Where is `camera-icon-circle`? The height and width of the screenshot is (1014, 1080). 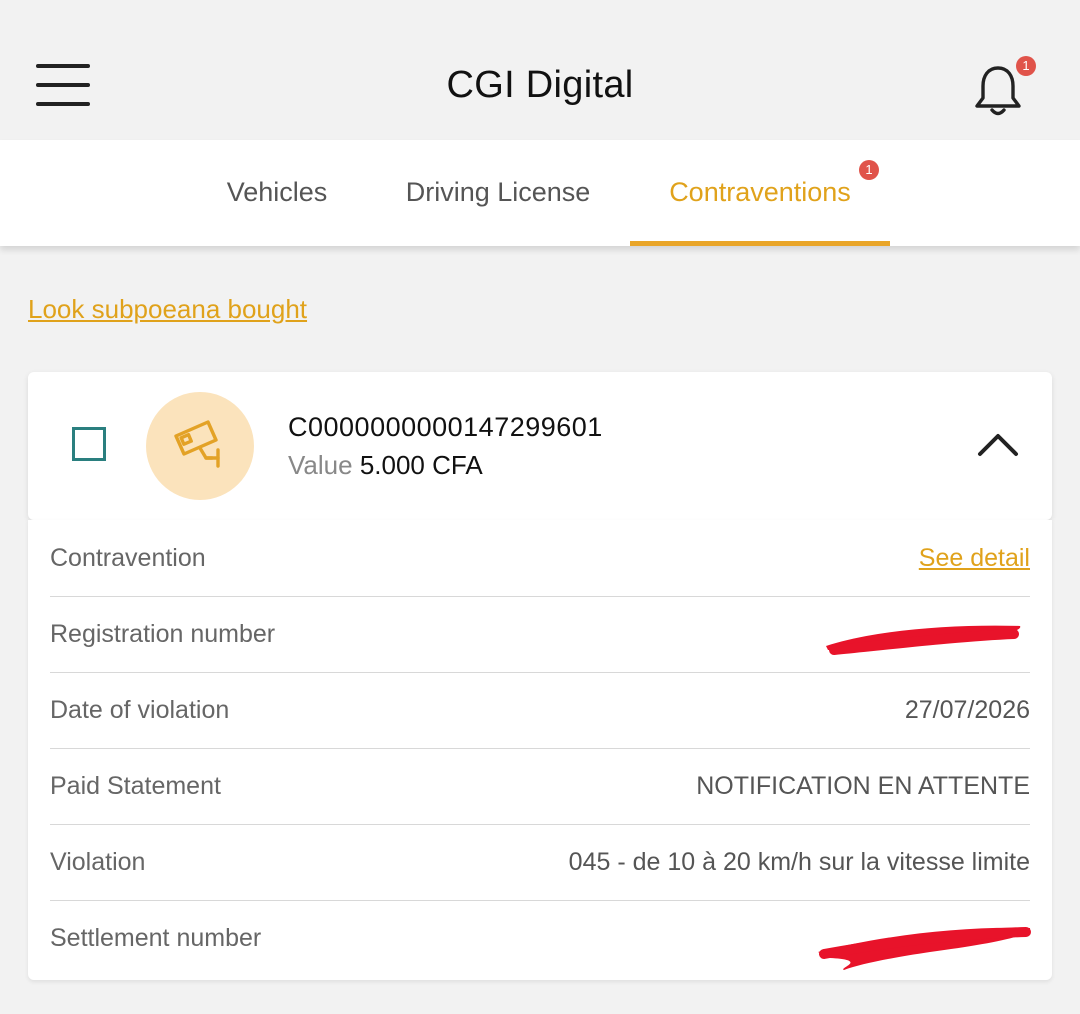 camera-icon-circle is located at coordinates (200, 446).